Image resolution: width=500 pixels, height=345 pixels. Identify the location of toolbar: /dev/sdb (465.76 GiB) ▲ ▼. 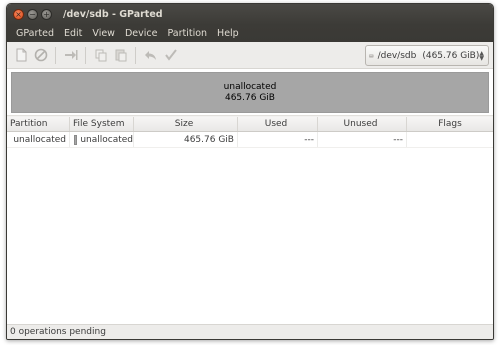
(250, 55).